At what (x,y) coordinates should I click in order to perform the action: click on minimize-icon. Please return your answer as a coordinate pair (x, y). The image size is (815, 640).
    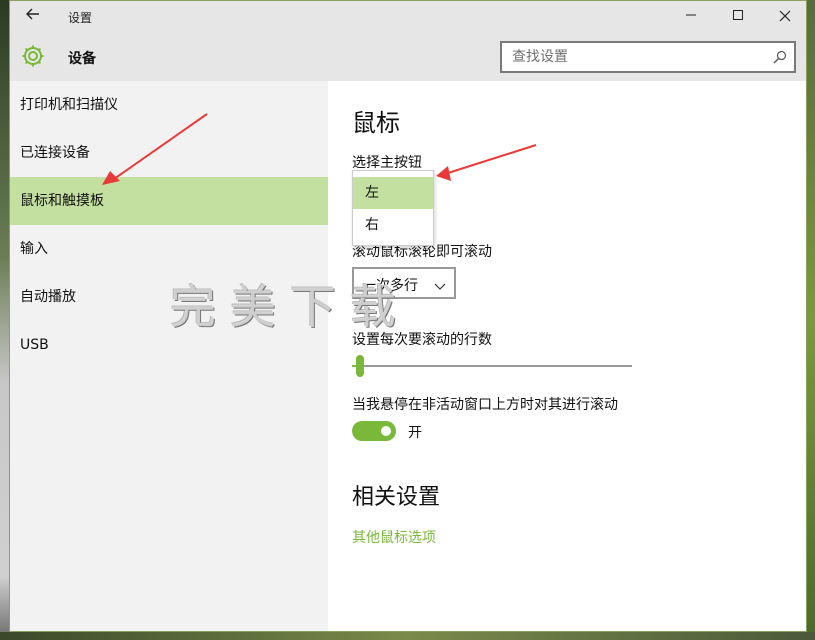
    Looking at the image, I should click on (691, 17).